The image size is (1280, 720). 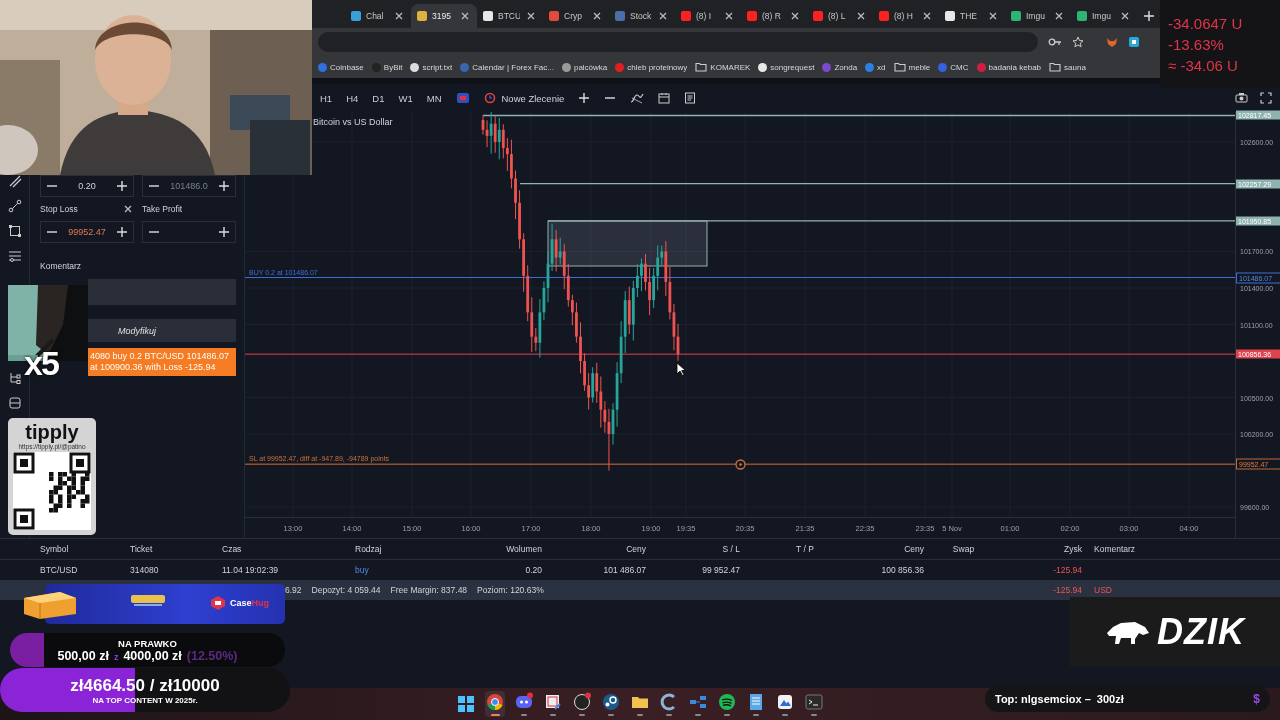 What do you see at coordinates (1015, 67) in the screenshot?
I see `bookmark-link: badania kebab` at bounding box center [1015, 67].